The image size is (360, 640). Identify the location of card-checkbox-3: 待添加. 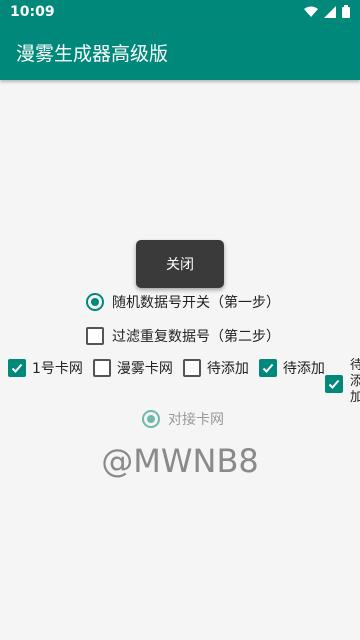
(215, 368).